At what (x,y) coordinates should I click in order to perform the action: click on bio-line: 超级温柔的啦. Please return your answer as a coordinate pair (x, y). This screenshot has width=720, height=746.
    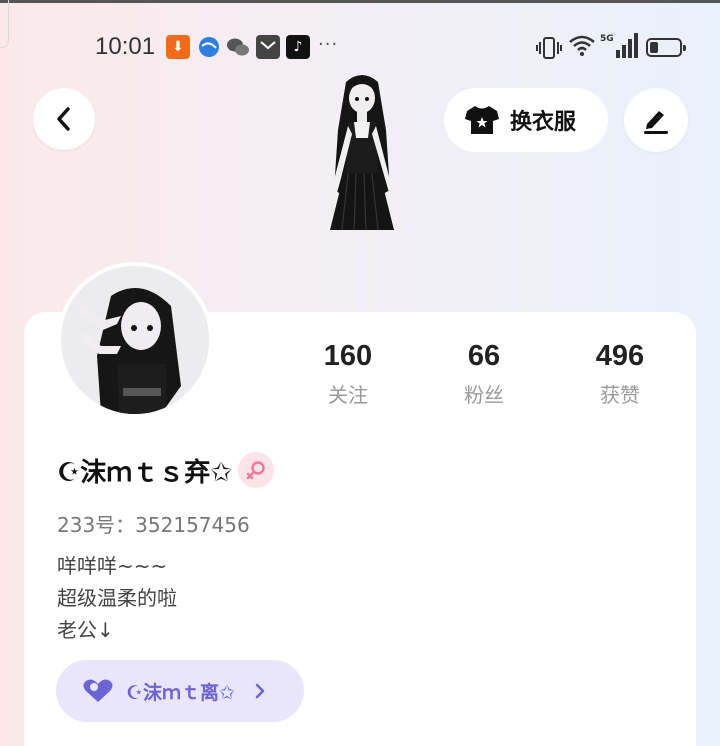
    Looking at the image, I should click on (117, 598).